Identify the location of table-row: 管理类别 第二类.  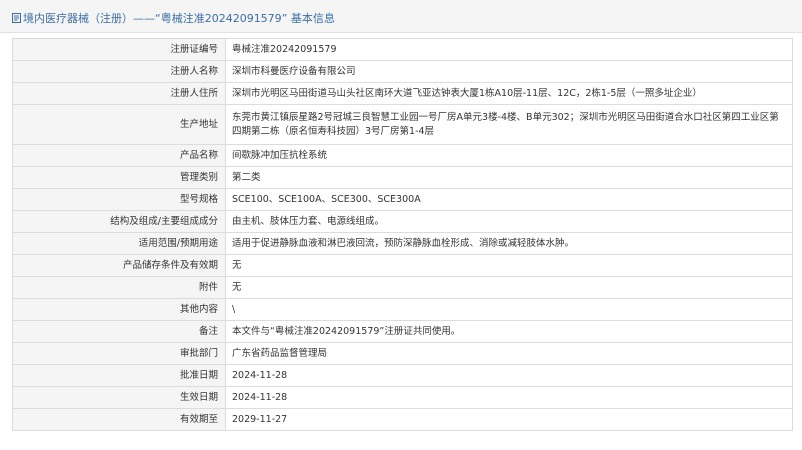
(402, 177).